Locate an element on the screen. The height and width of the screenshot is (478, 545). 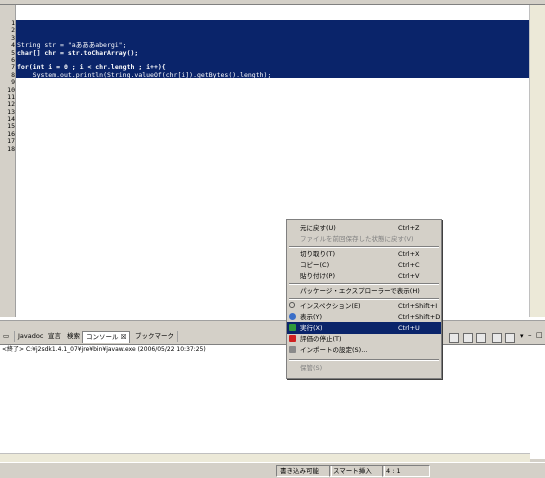
display-console-icon is located at coordinates (510, 338).